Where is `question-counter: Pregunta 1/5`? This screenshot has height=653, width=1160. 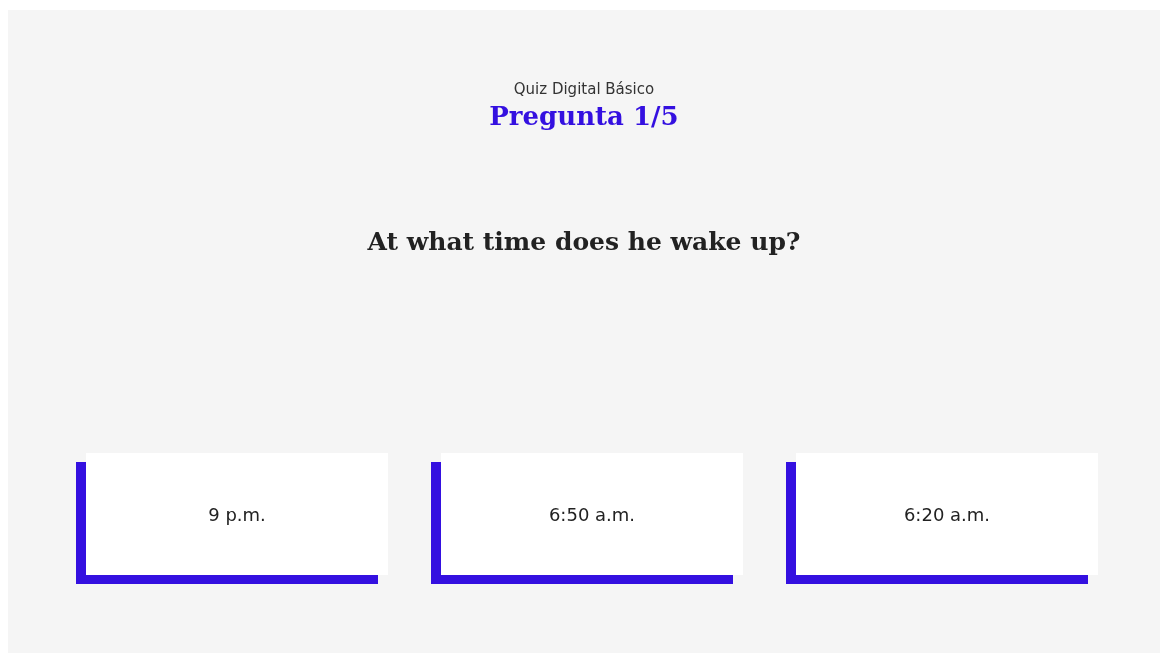 question-counter: Pregunta 1/5 is located at coordinates (584, 116).